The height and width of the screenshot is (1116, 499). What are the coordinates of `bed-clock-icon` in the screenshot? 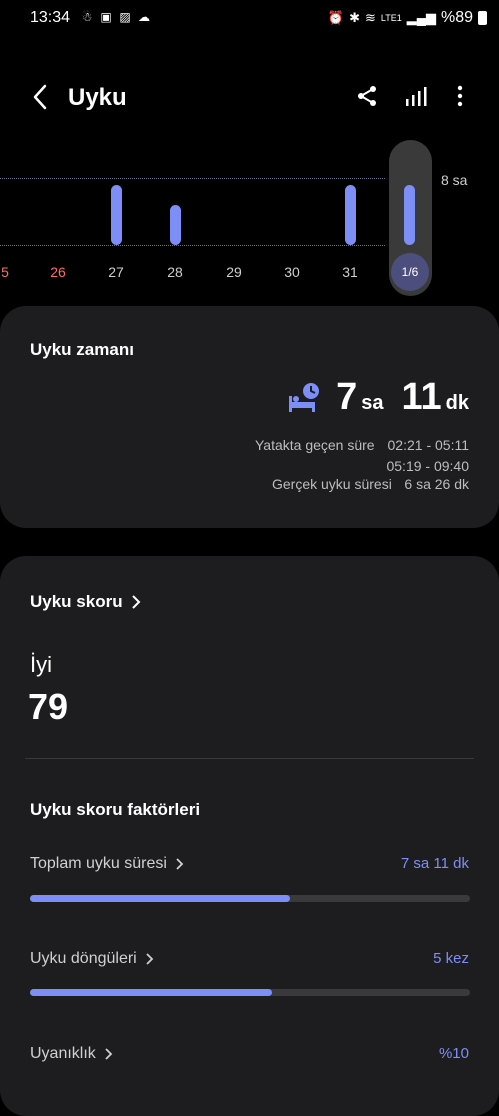 It's located at (304, 397).